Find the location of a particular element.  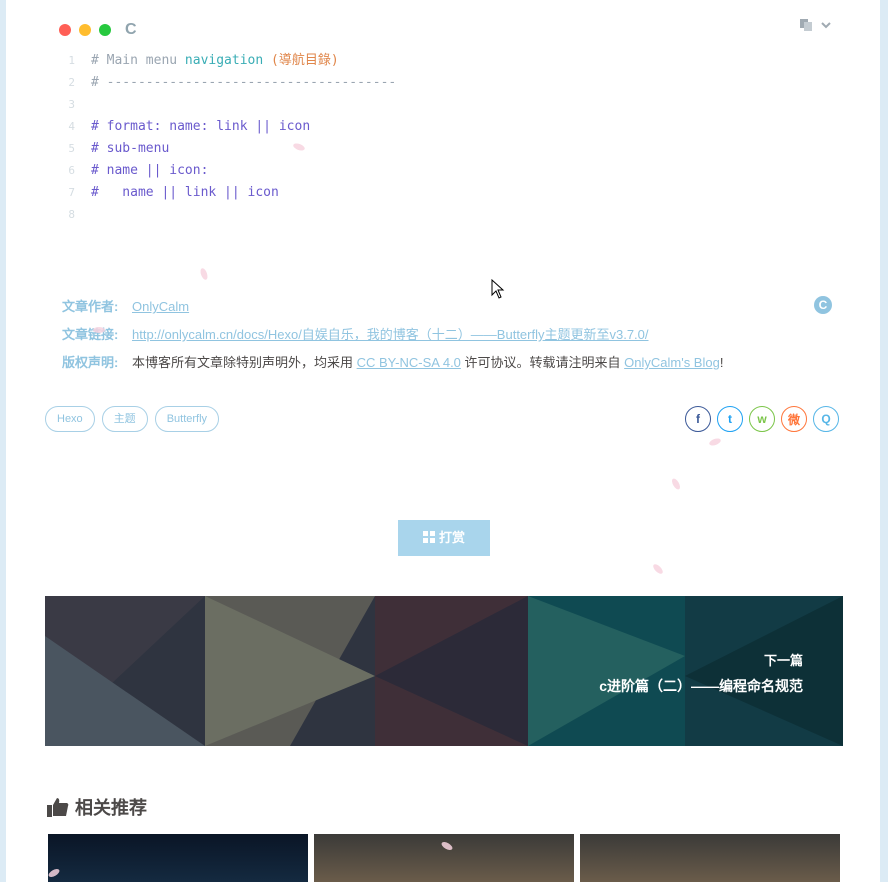

notice-pre: 本博客所有文章除特别声明外，均采用 is located at coordinates (244, 362).